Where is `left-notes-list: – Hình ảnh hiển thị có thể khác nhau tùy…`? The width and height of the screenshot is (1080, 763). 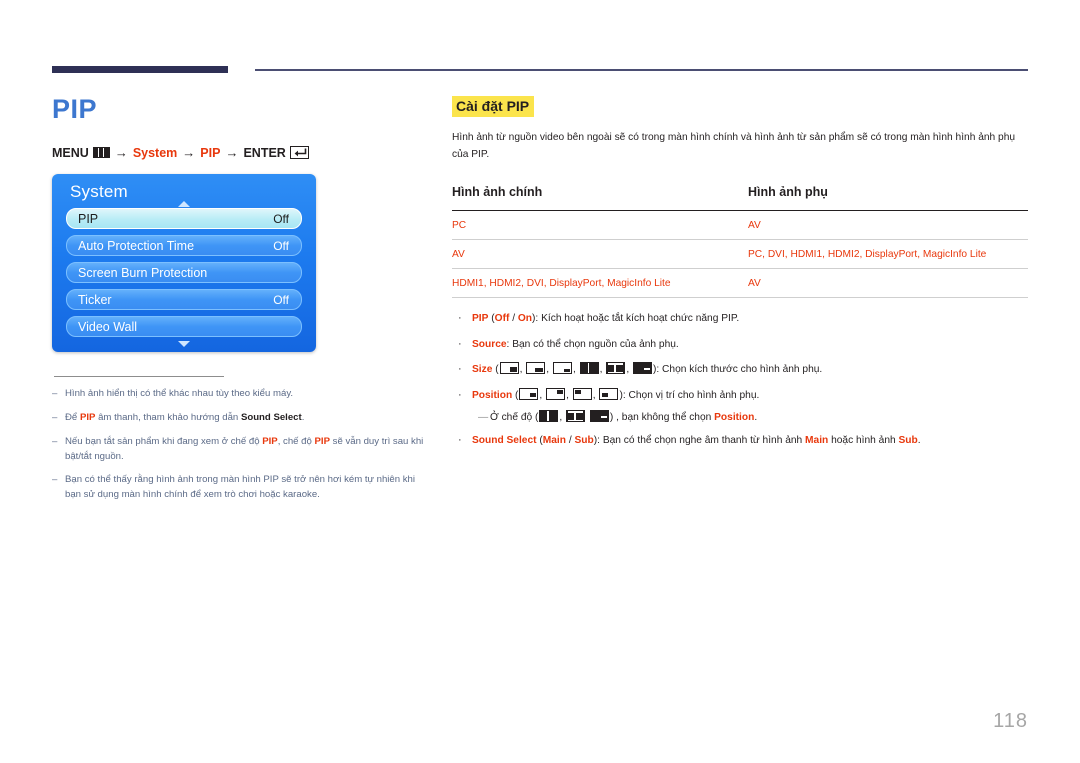 left-notes-list: – Hình ảnh hiển thị có thể khác nhau tùy… is located at coordinates (242, 445).